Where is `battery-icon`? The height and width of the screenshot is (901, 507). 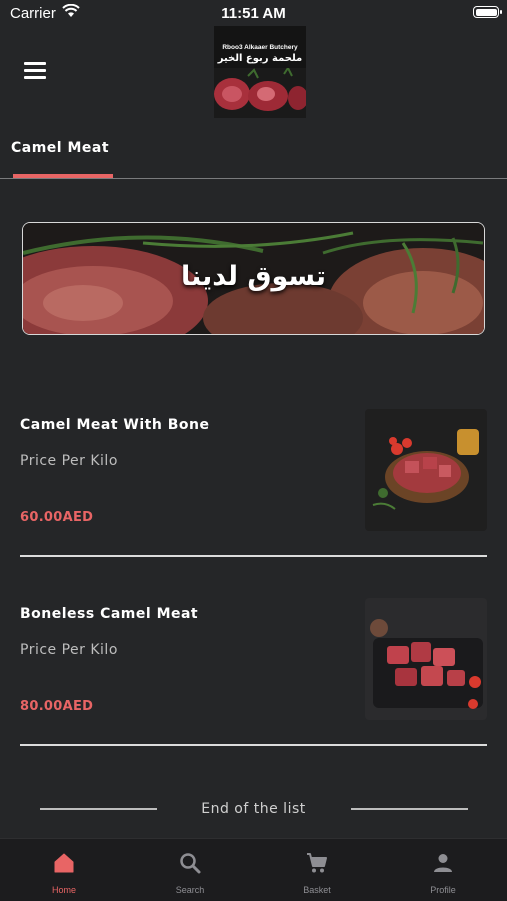 battery-icon is located at coordinates (487, 12).